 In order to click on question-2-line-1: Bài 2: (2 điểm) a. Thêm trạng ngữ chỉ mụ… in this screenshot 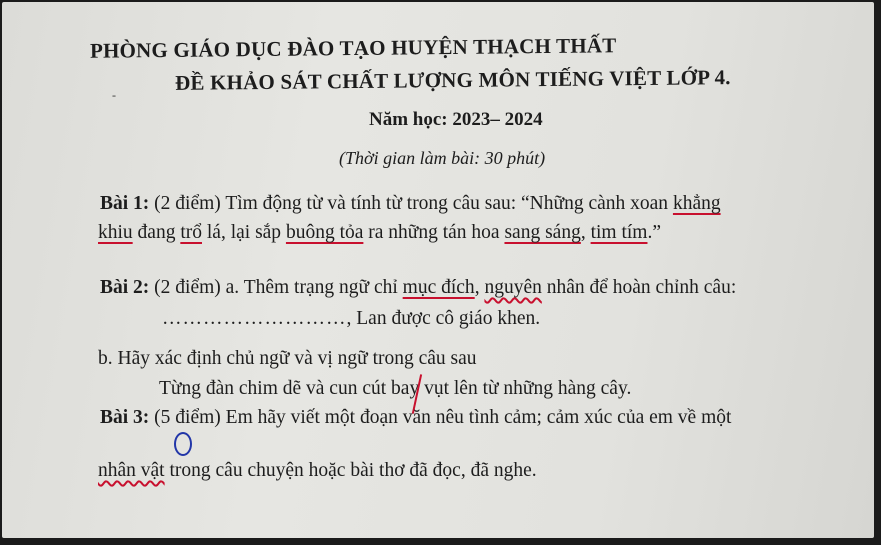, I will do `click(418, 288)`.